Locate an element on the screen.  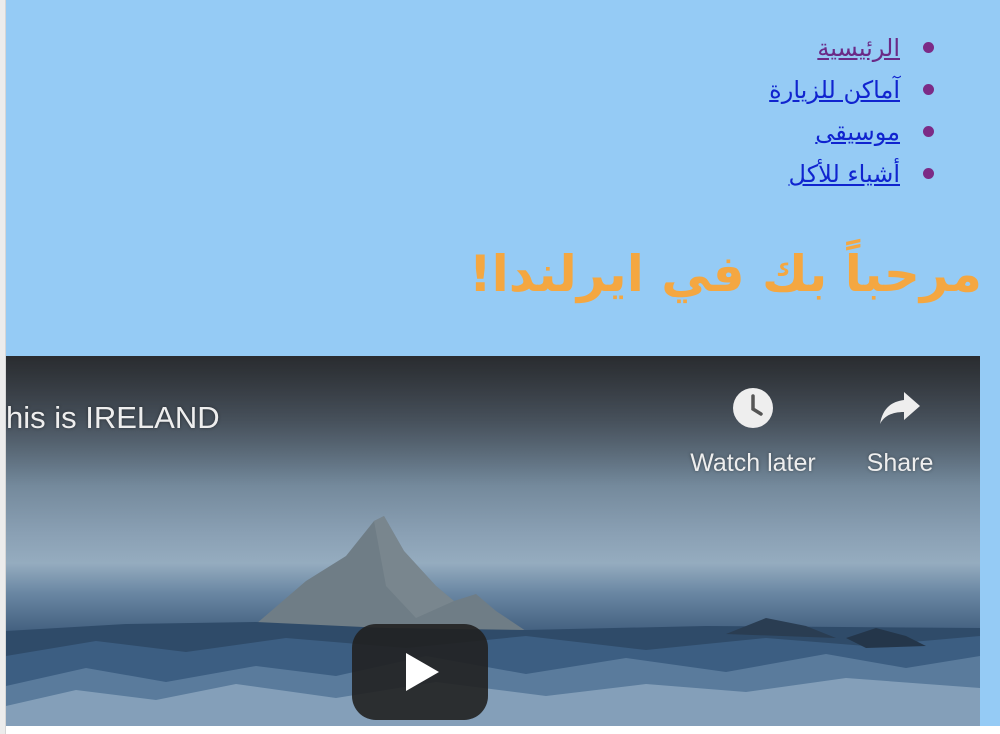
nav-item-music: موسيقى is located at coordinates (851, 132).